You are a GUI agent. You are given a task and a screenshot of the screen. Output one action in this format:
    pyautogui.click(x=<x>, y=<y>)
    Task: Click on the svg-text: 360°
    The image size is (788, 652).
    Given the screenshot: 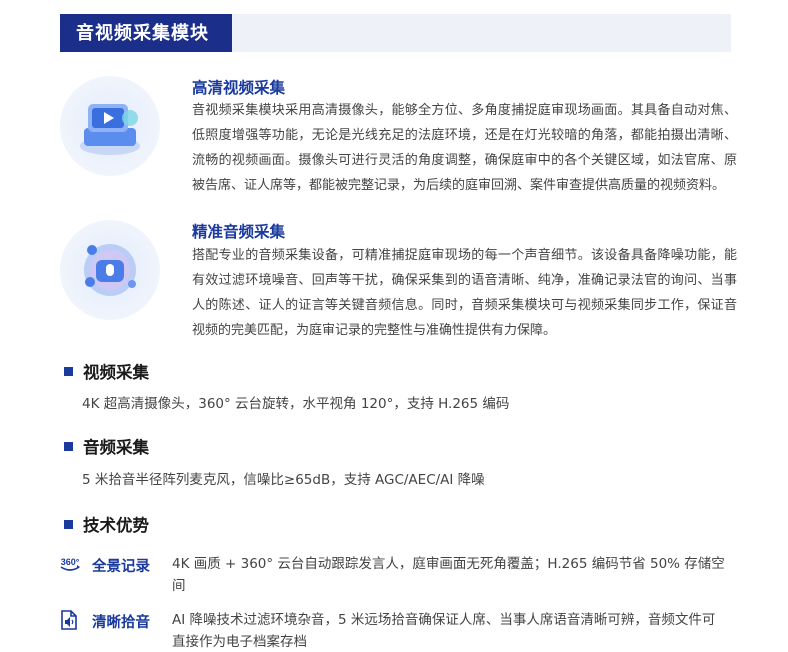 What is the action you would take?
    pyautogui.click(x=70, y=562)
    